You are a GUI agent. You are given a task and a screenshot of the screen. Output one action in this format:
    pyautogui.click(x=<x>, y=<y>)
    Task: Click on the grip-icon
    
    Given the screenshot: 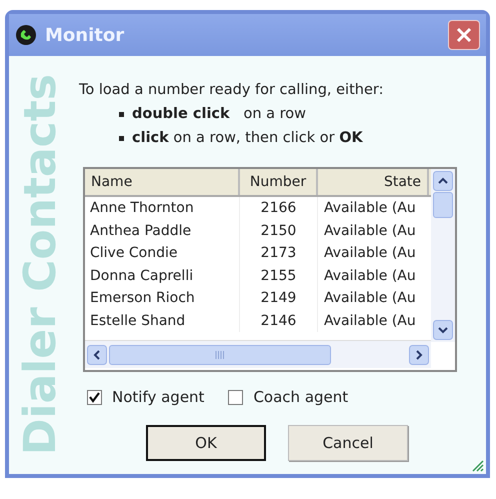 What is the action you would take?
    pyautogui.click(x=220, y=354)
    